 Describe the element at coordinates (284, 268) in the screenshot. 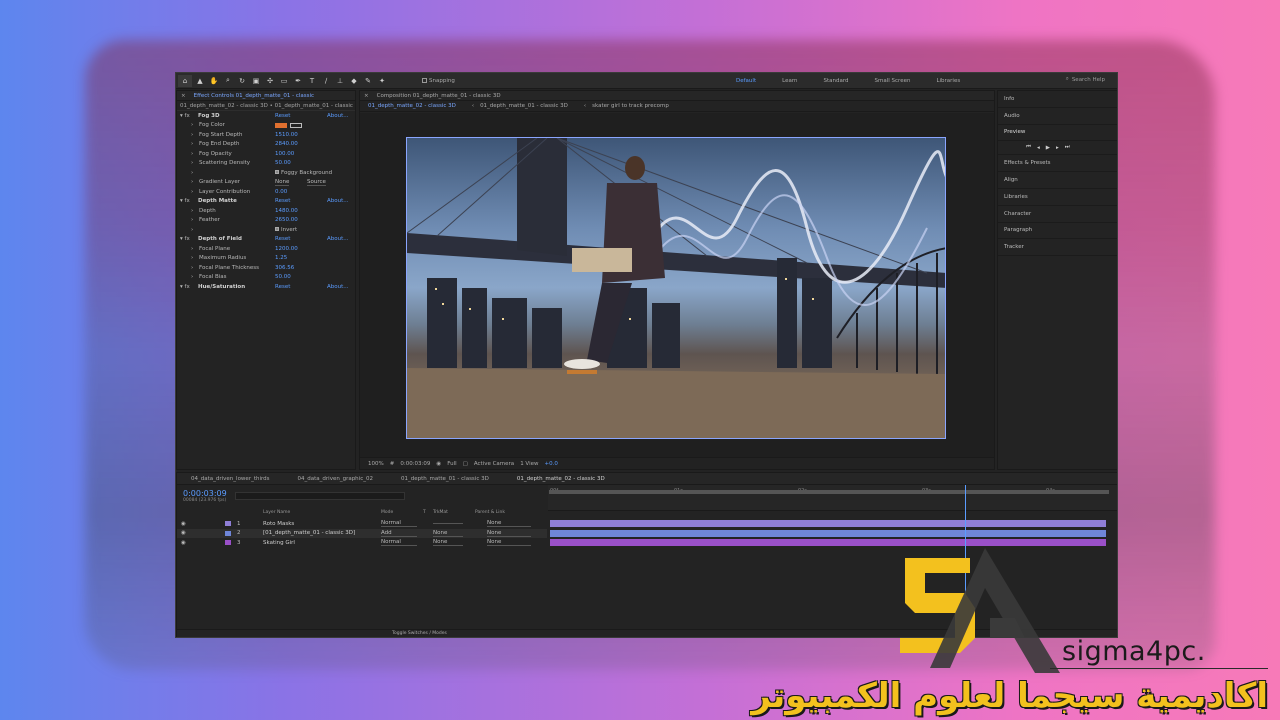

I see `property-value: 306.56` at that location.